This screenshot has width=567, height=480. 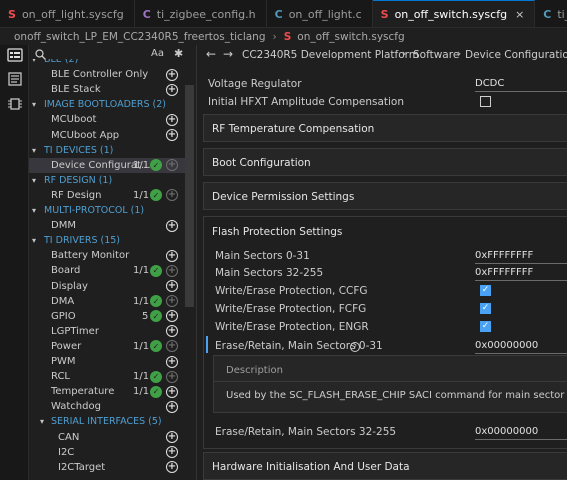 What do you see at coordinates (107, 361) in the screenshot?
I see `tree-module-item: PWM +` at bounding box center [107, 361].